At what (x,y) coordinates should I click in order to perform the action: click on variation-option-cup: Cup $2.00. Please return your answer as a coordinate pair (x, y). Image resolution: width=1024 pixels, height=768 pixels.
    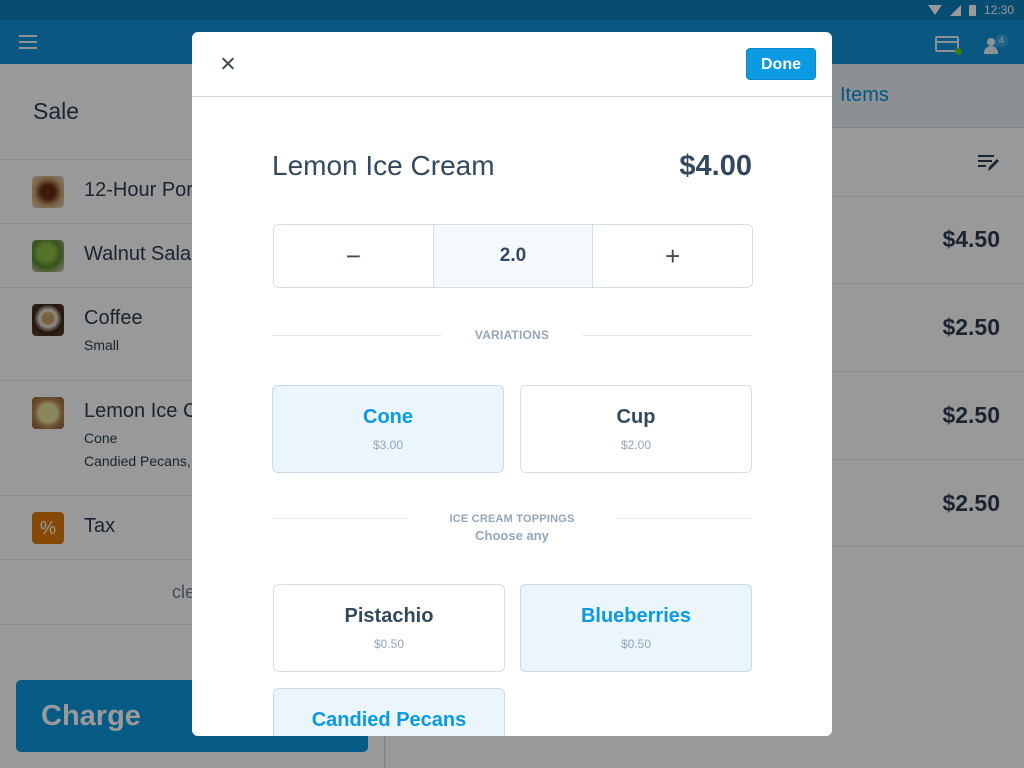
    Looking at the image, I should click on (636, 429).